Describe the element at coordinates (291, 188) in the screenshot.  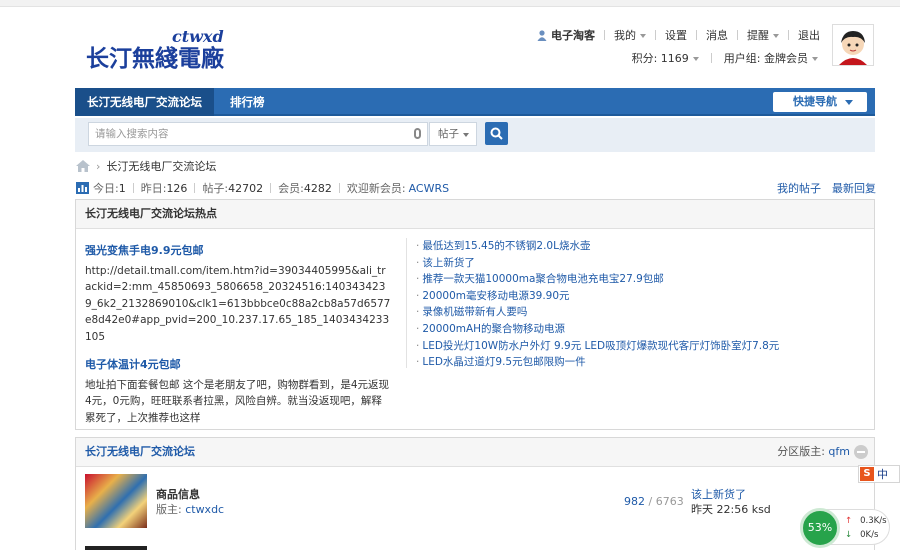
I see `members-label: 会员:` at that location.